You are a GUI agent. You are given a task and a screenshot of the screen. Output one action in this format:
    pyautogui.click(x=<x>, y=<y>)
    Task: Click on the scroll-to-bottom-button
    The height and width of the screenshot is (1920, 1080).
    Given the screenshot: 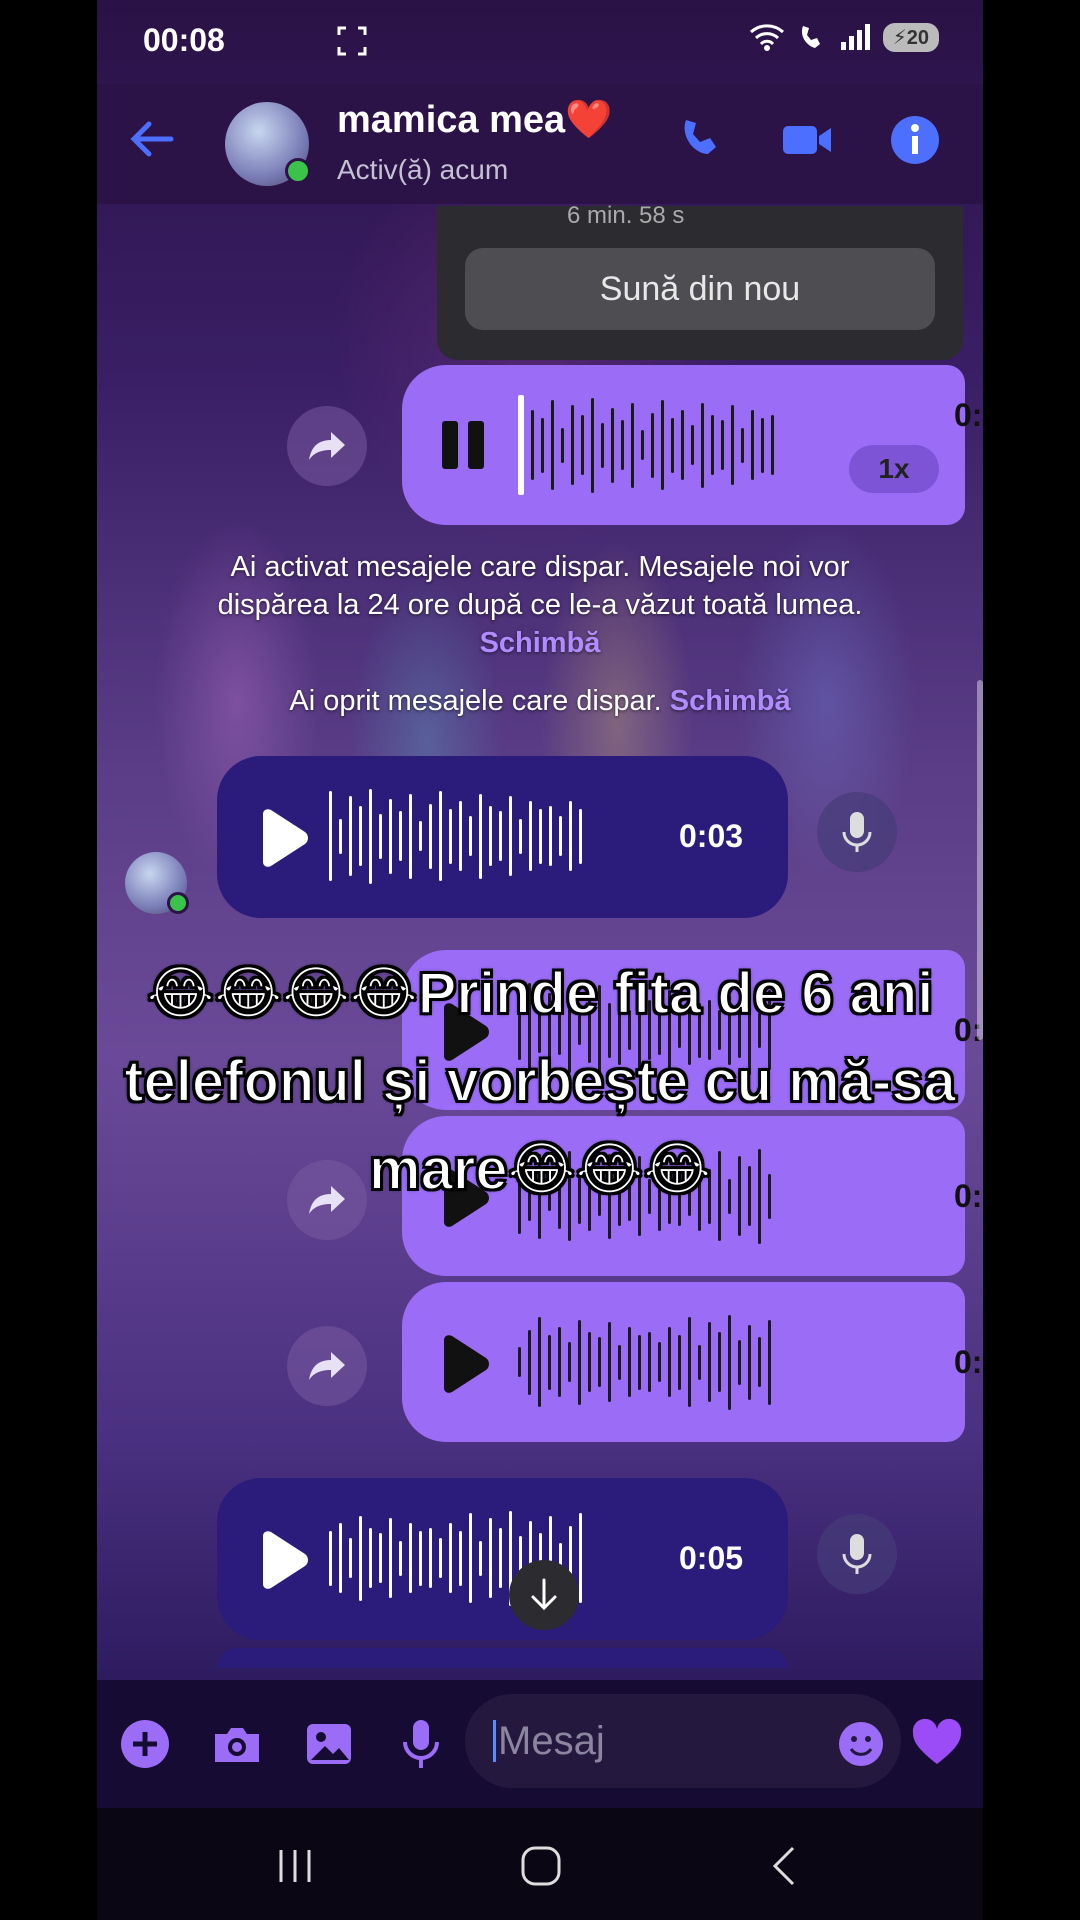 What is the action you would take?
    pyautogui.click(x=544, y=1595)
    